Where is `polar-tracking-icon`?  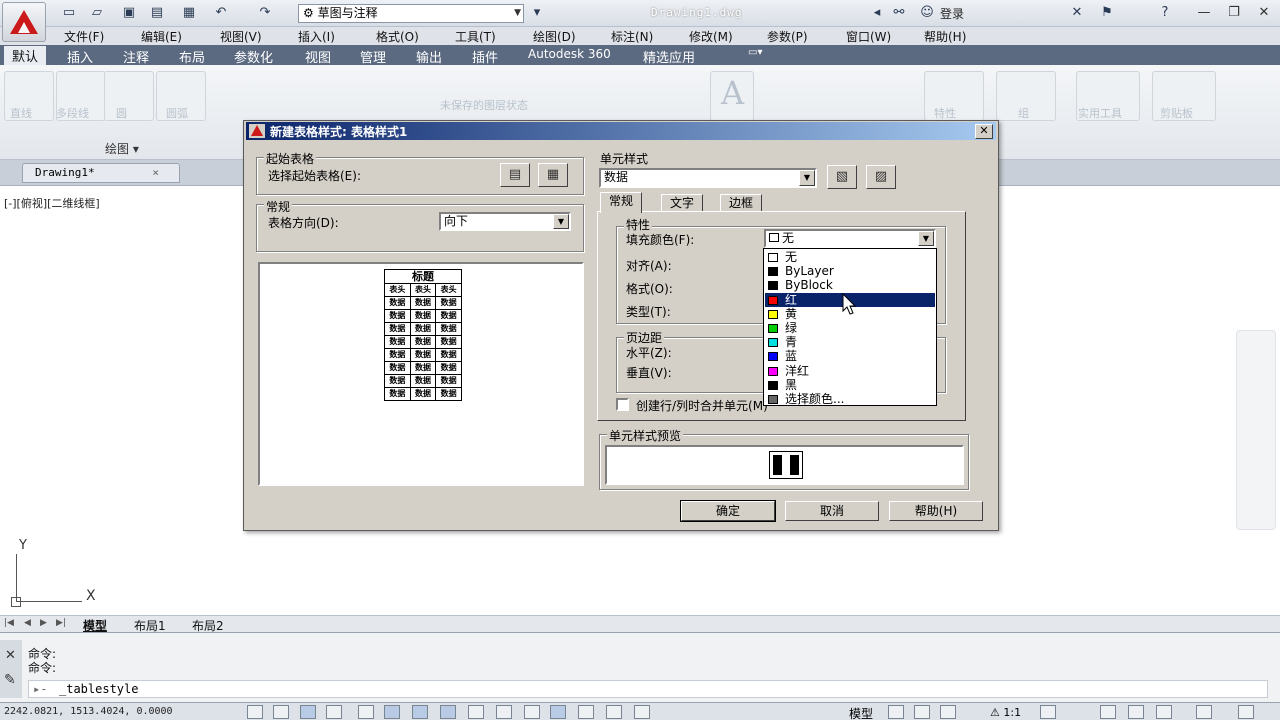 polar-tracking-icon is located at coordinates (366, 712).